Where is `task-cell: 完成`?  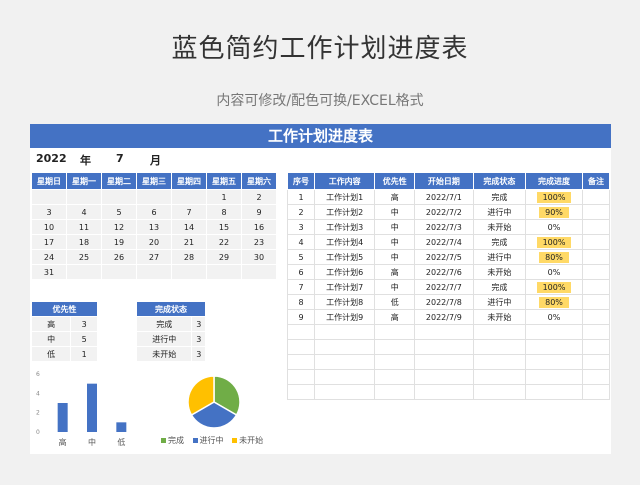
task-cell: 完成 is located at coordinates (499, 242).